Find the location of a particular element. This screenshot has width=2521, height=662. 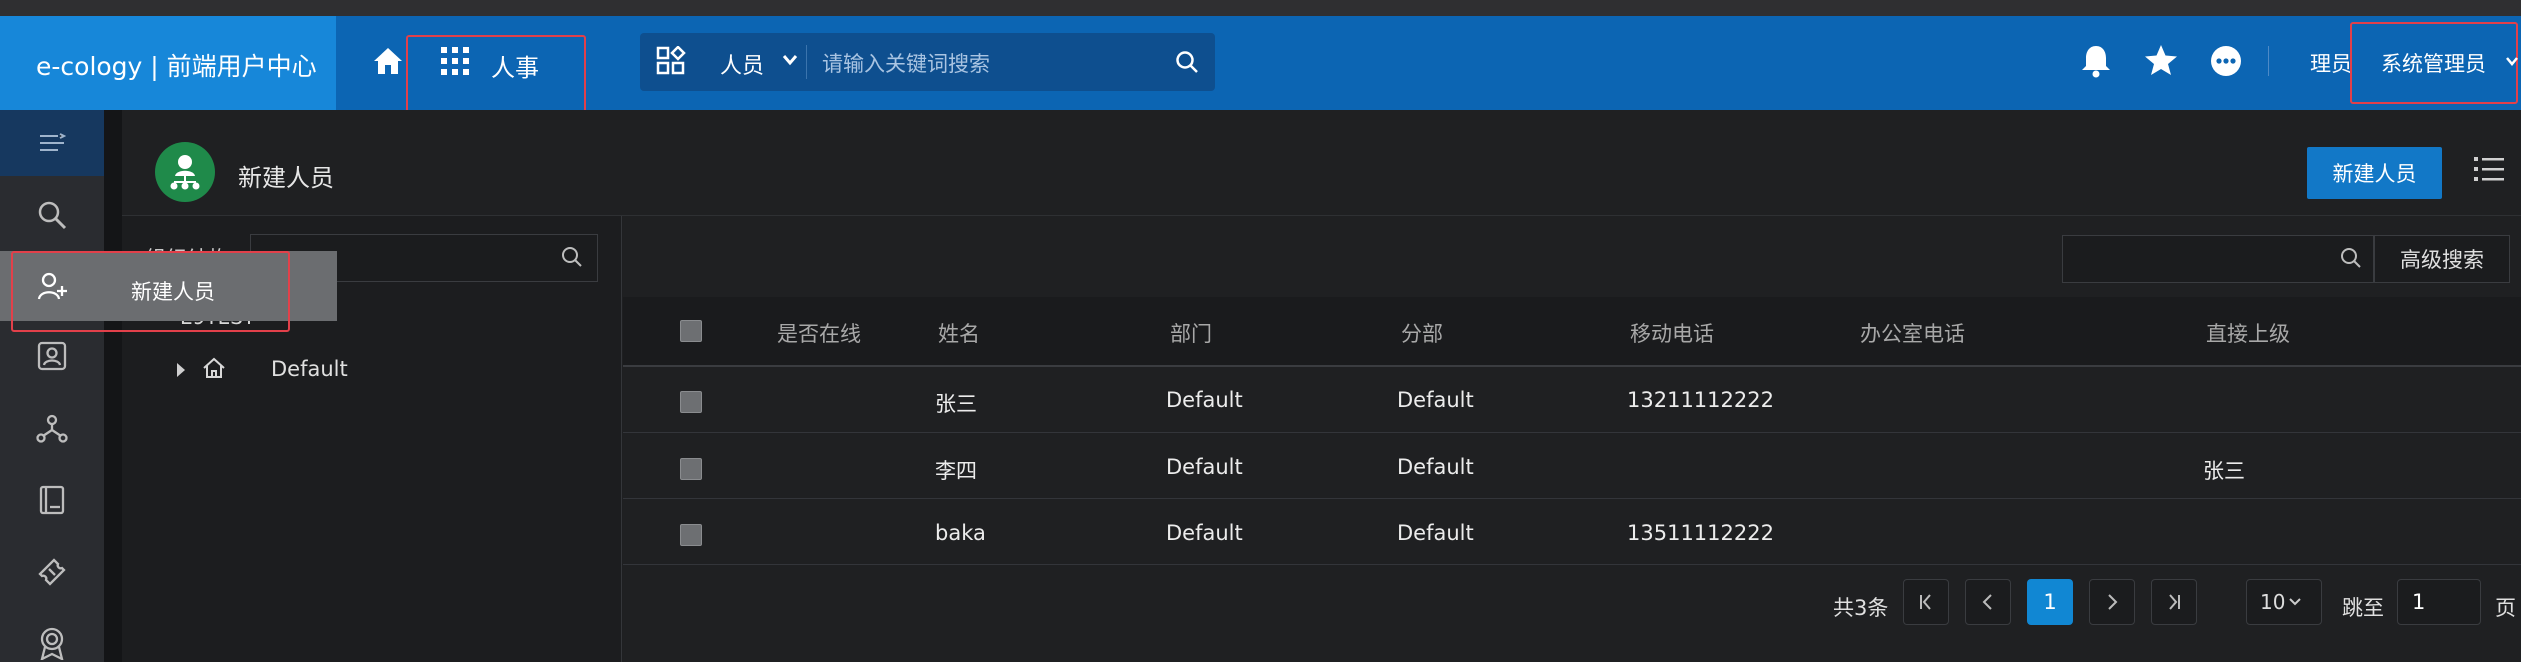

module-label: 人事 is located at coordinates (515, 65).